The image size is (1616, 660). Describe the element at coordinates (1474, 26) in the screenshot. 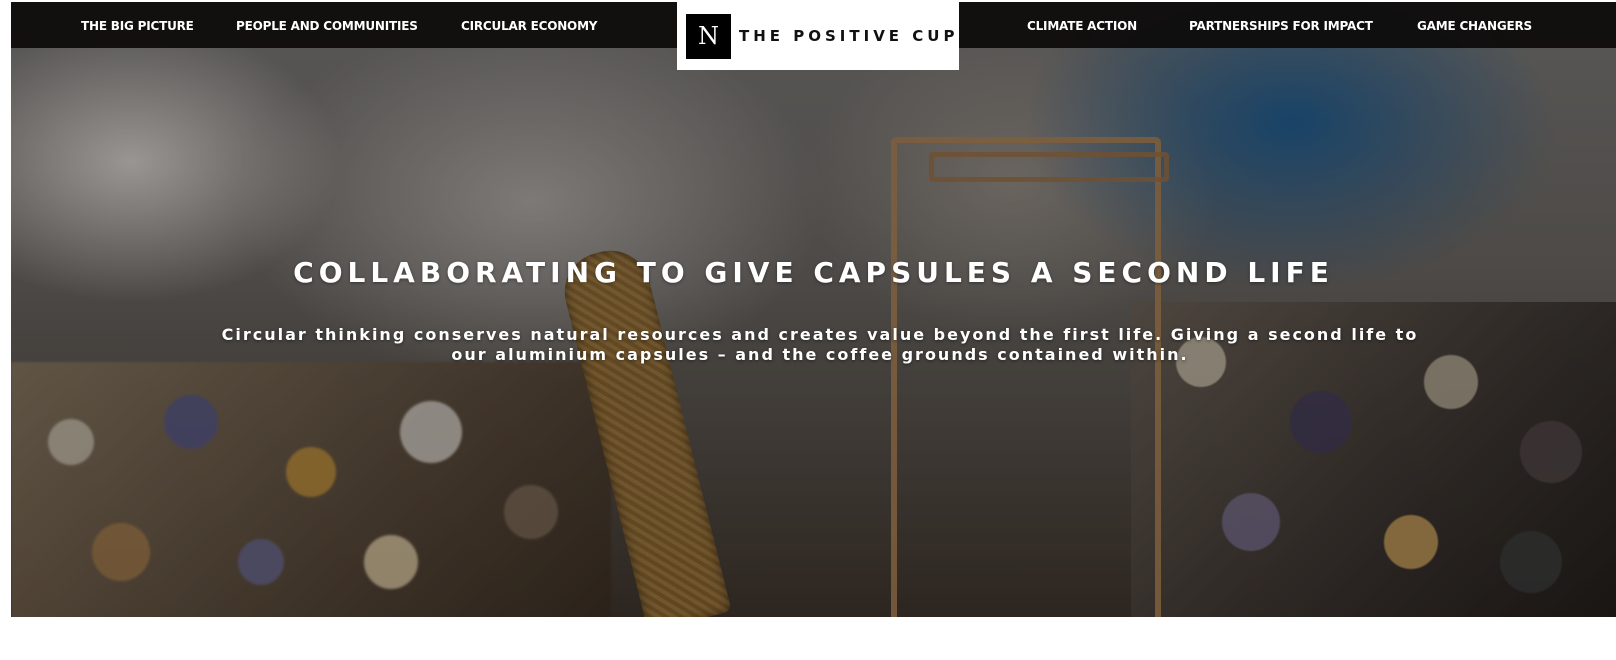

I see `nav-link-game-changers: GAME CHANGERS` at that location.